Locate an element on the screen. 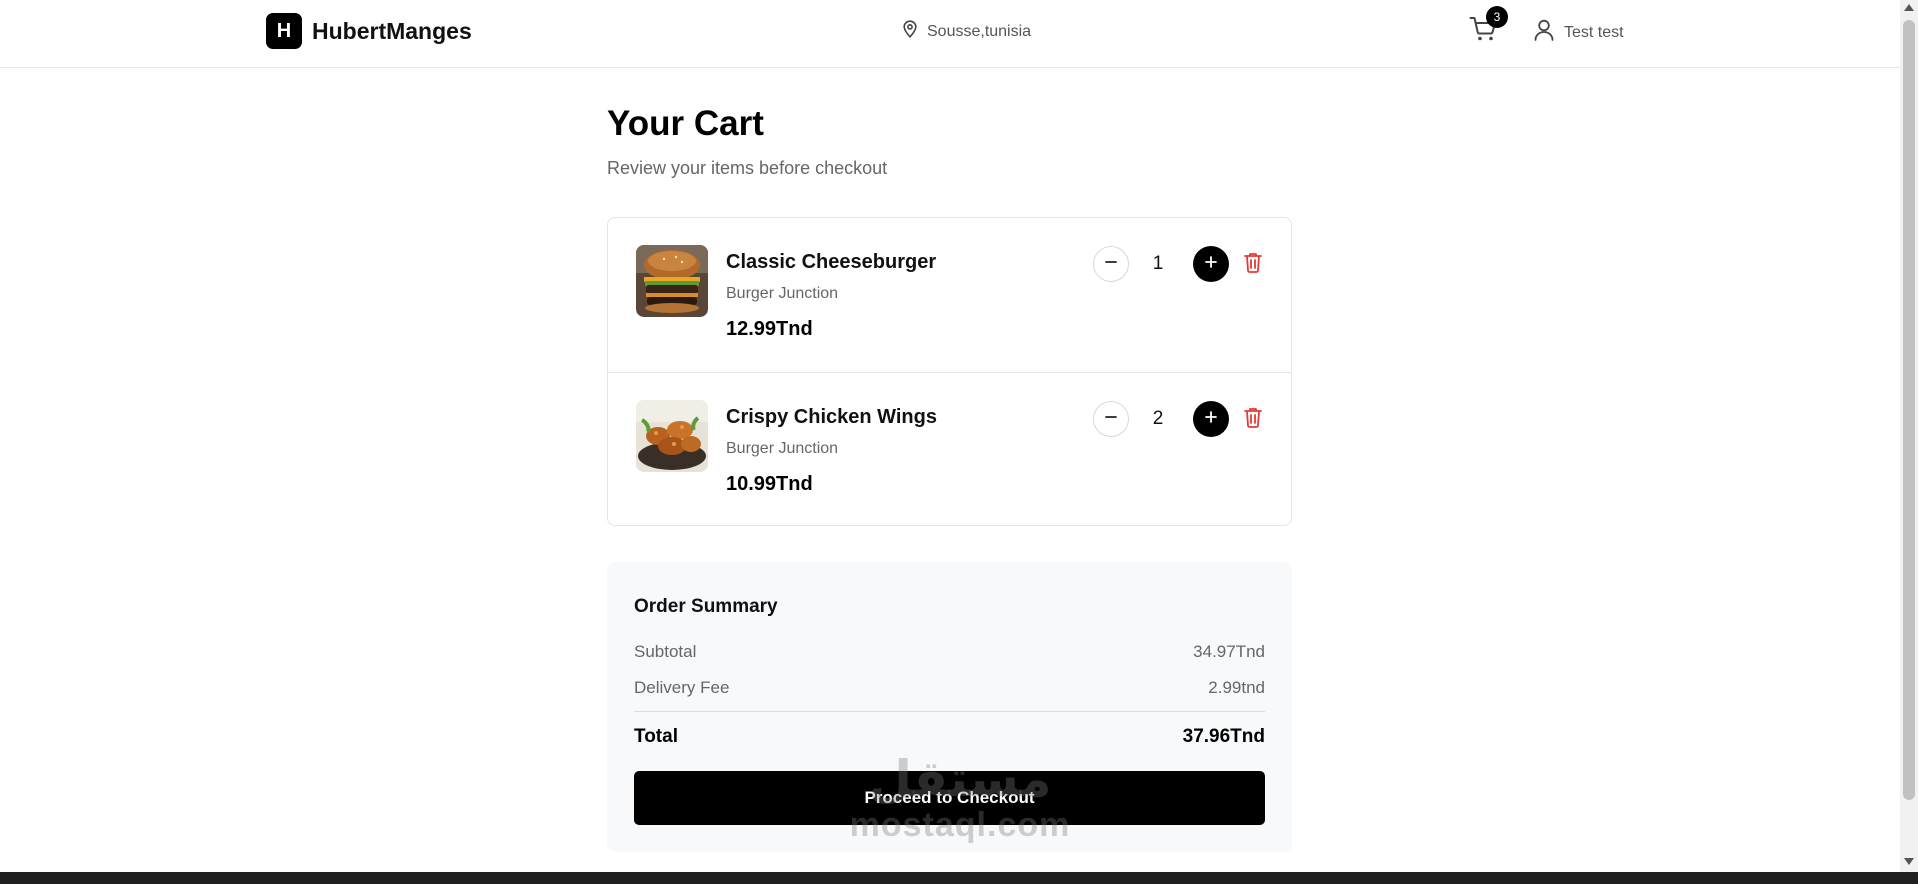 The height and width of the screenshot is (884, 1918). user-menu: Test test is located at coordinates (1579, 32).